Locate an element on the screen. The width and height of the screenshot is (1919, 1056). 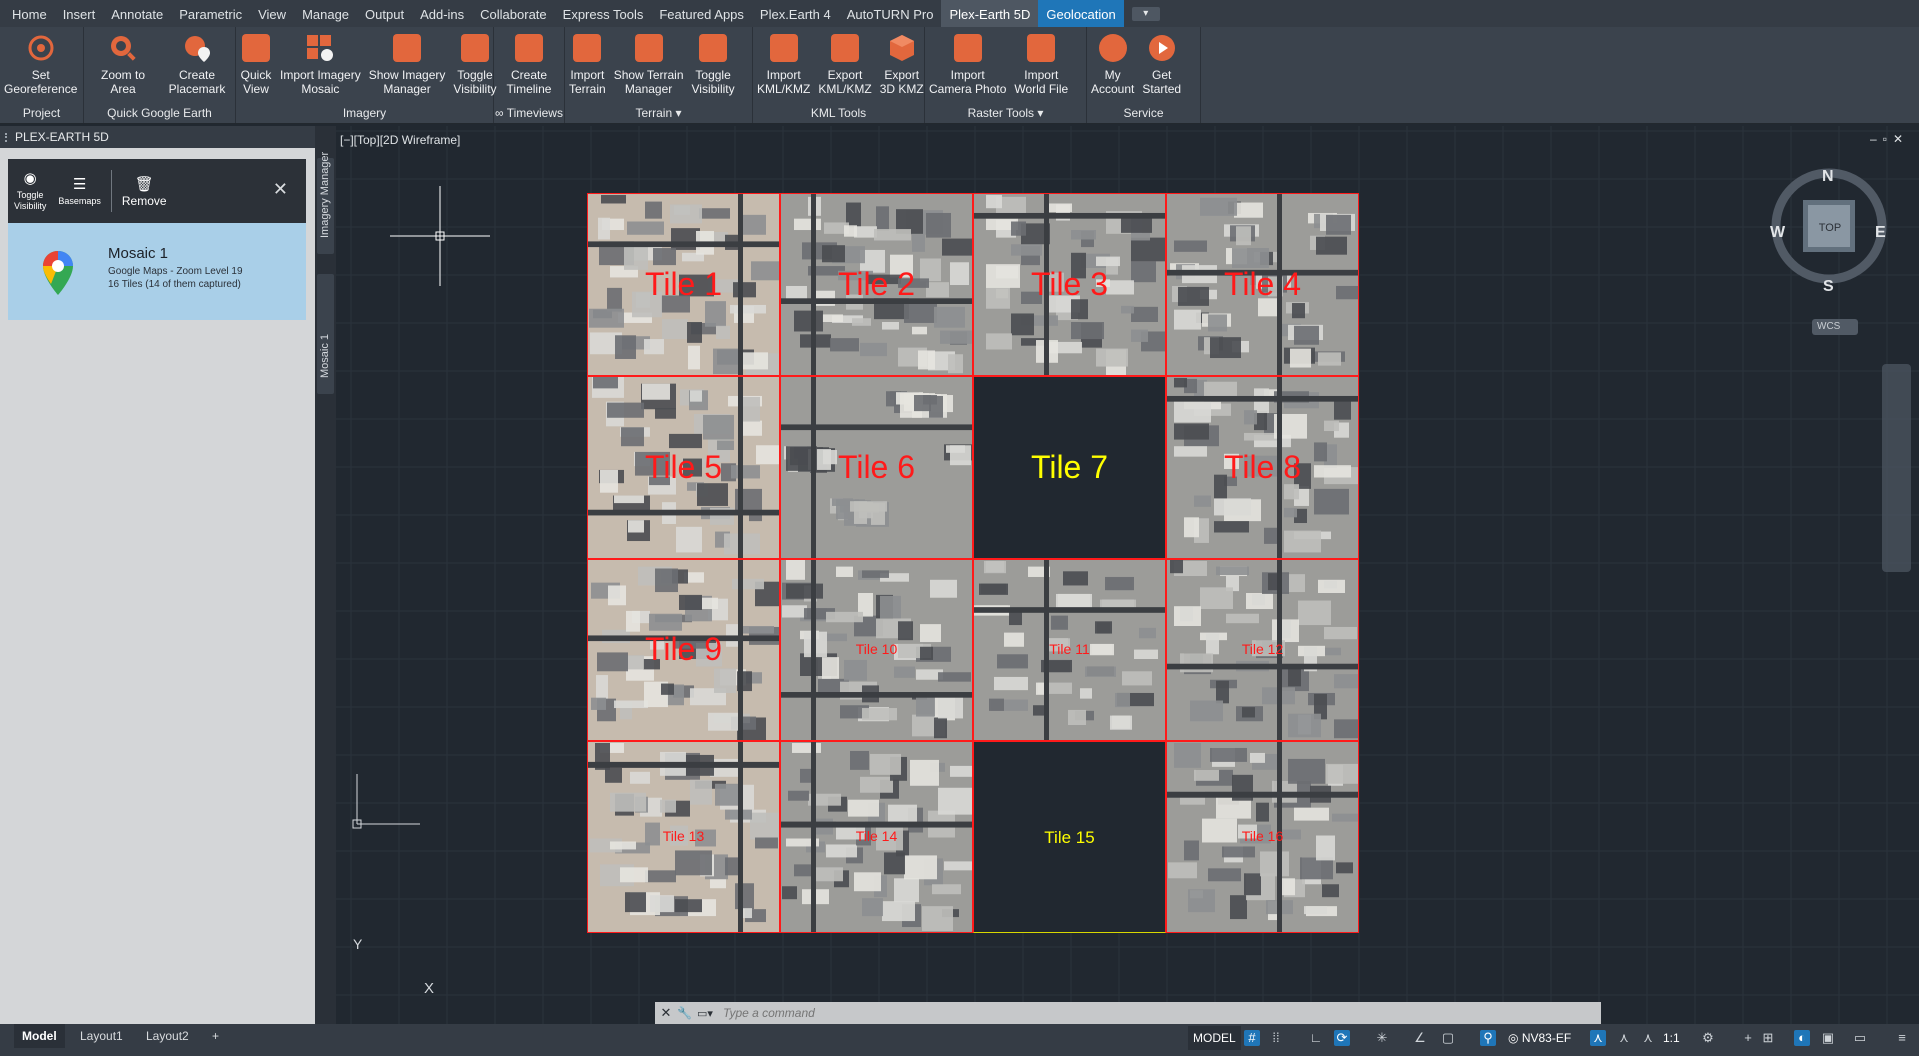
tab-mosaic-1: Mosaic 1 is located at coordinates (325, 334).